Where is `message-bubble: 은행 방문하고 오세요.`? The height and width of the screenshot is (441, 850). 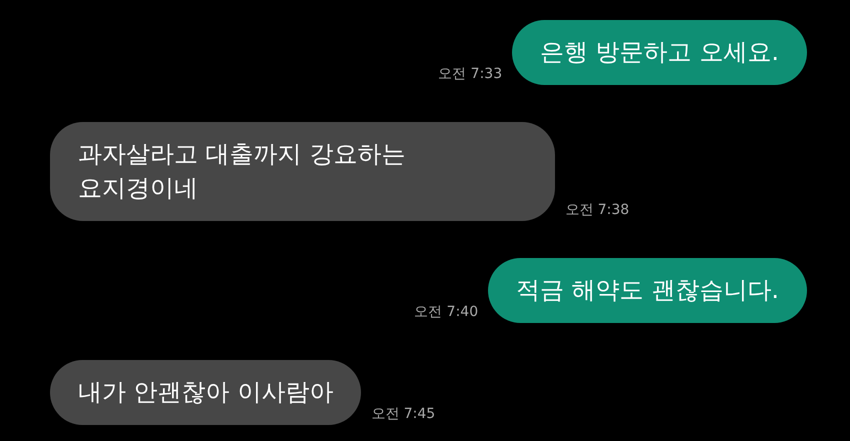
message-bubble: 은행 방문하고 오세요. is located at coordinates (659, 52).